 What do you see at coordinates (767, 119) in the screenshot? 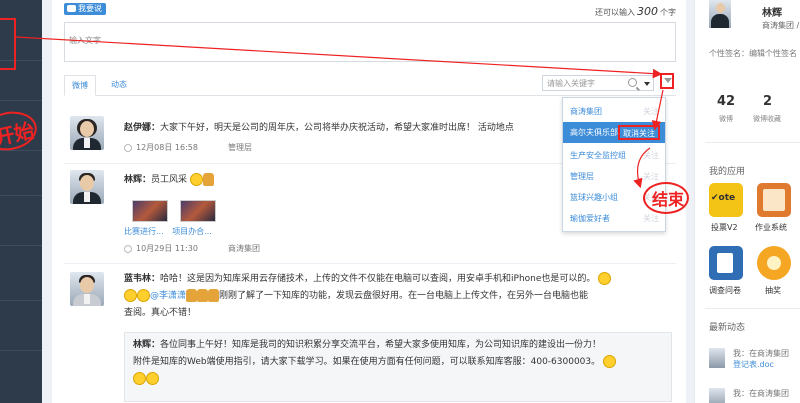
I see `stat-label: 微博收藏` at bounding box center [767, 119].